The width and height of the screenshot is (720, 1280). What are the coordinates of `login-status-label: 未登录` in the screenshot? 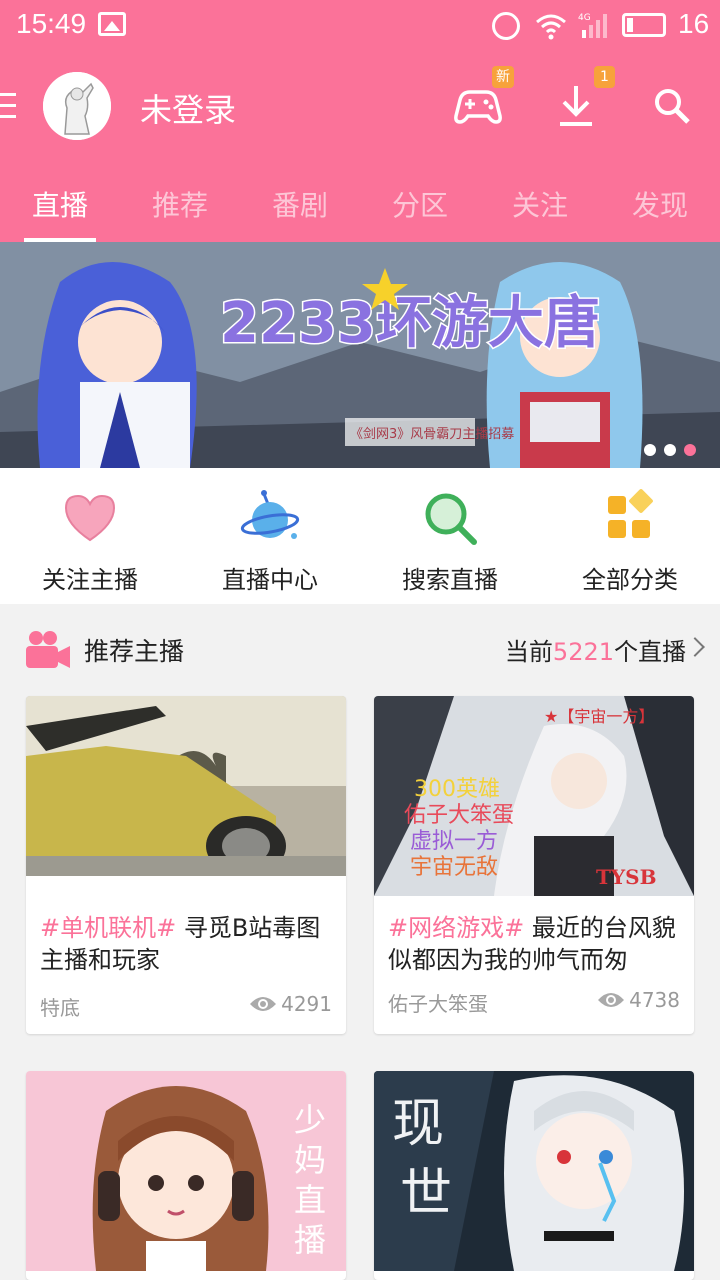 It's located at (188, 108).